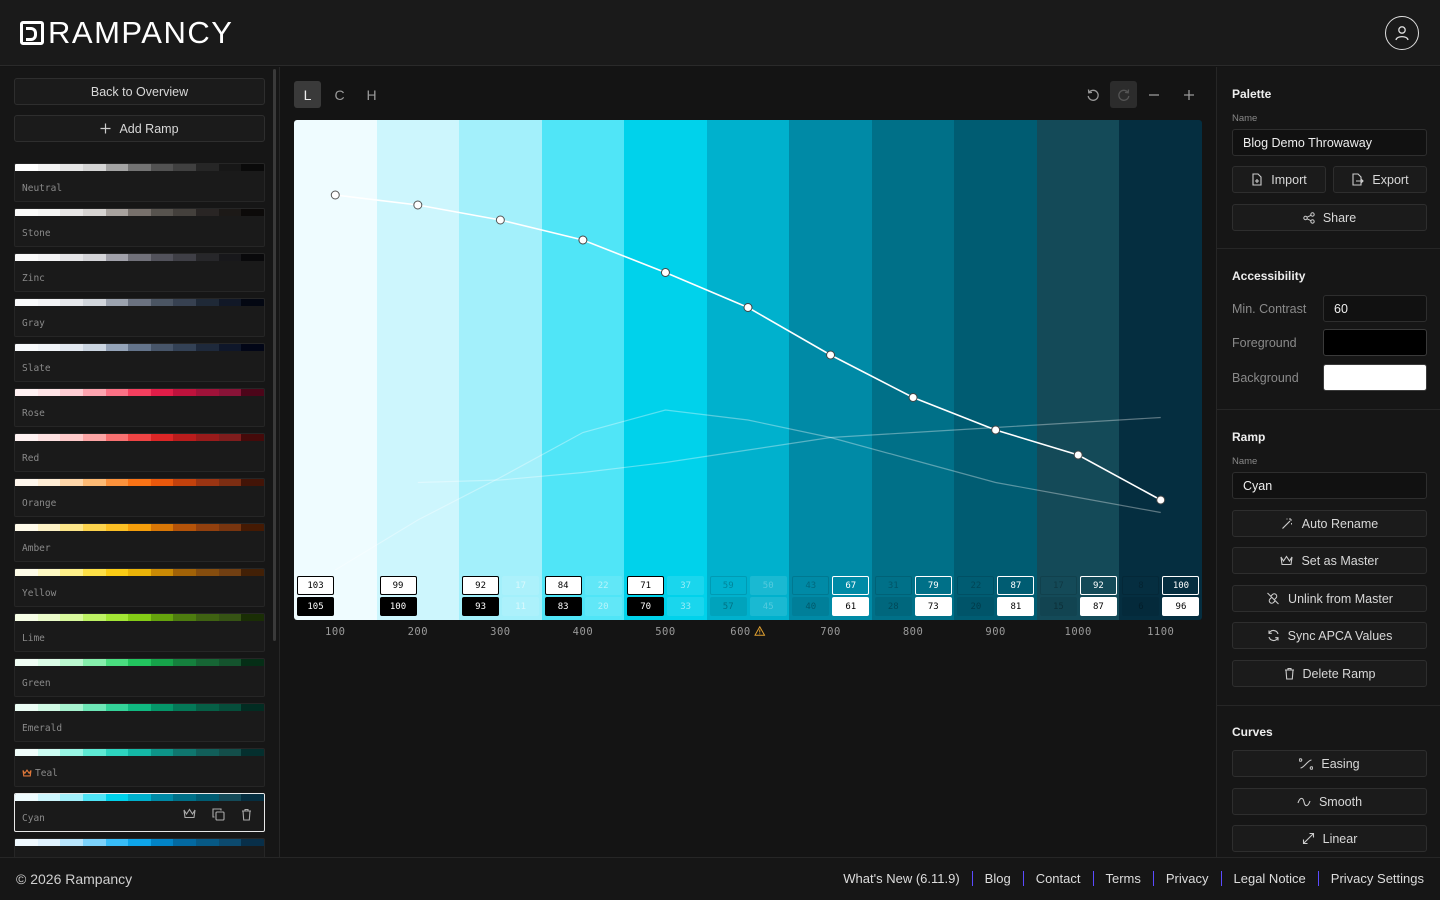 The width and height of the screenshot is (1440, 900). Describe the element at coordinates (1329, 763) in the screenshot. I see `easing-button: Easing` at that location.